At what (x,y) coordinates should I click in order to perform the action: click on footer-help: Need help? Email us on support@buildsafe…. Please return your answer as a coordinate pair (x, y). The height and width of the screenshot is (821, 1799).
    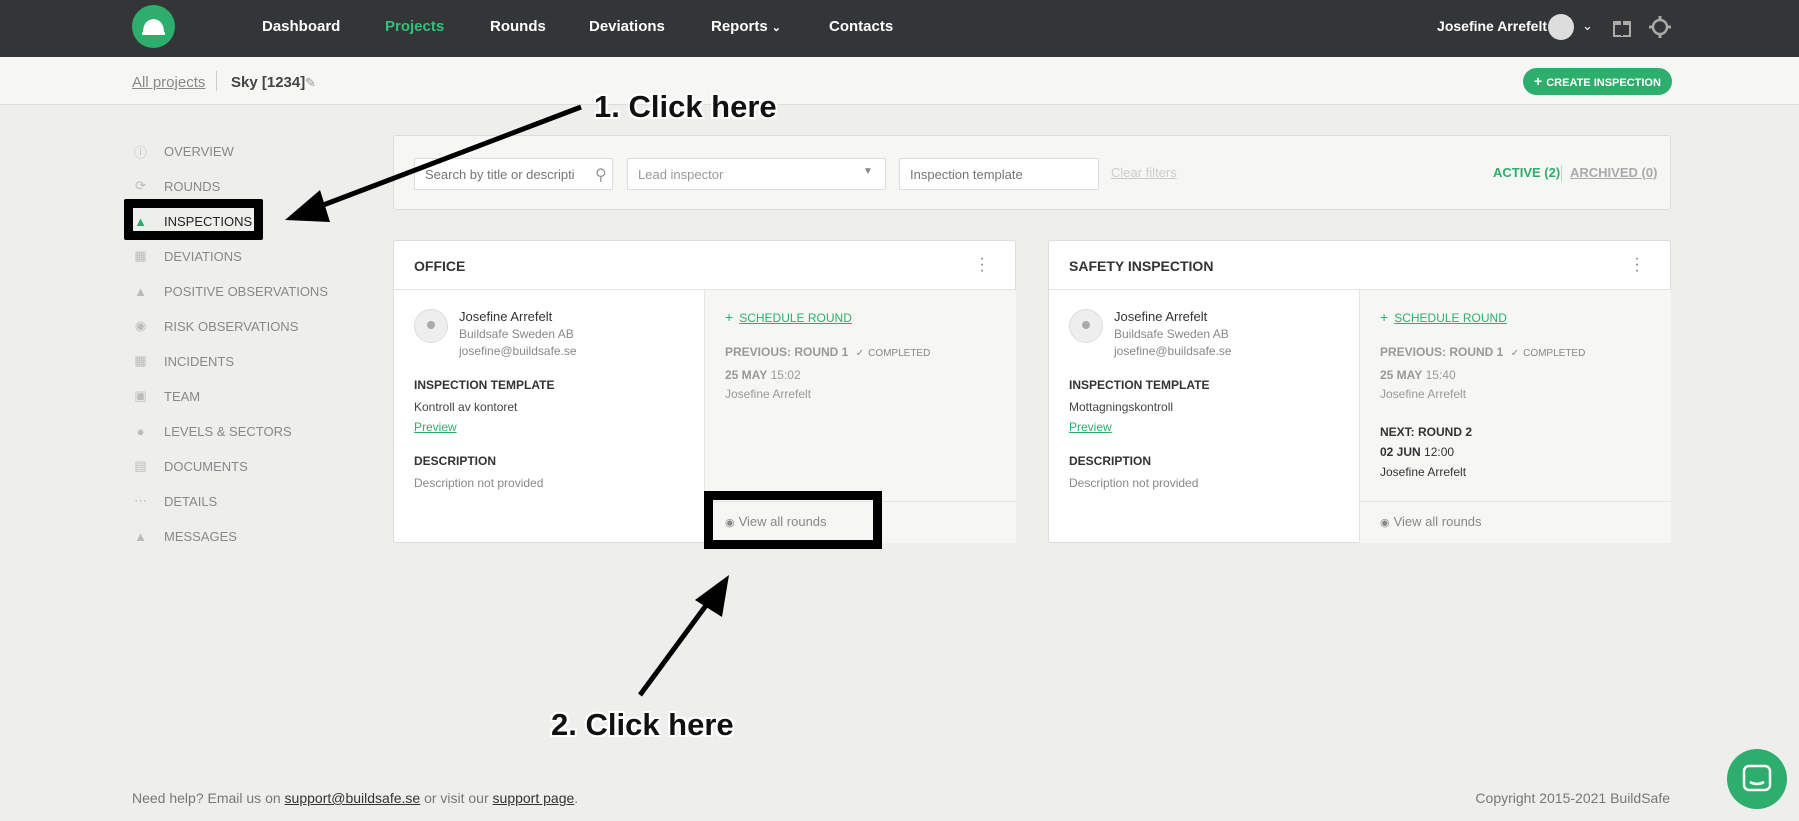
    Looking at the image, I should click on (355, 798).